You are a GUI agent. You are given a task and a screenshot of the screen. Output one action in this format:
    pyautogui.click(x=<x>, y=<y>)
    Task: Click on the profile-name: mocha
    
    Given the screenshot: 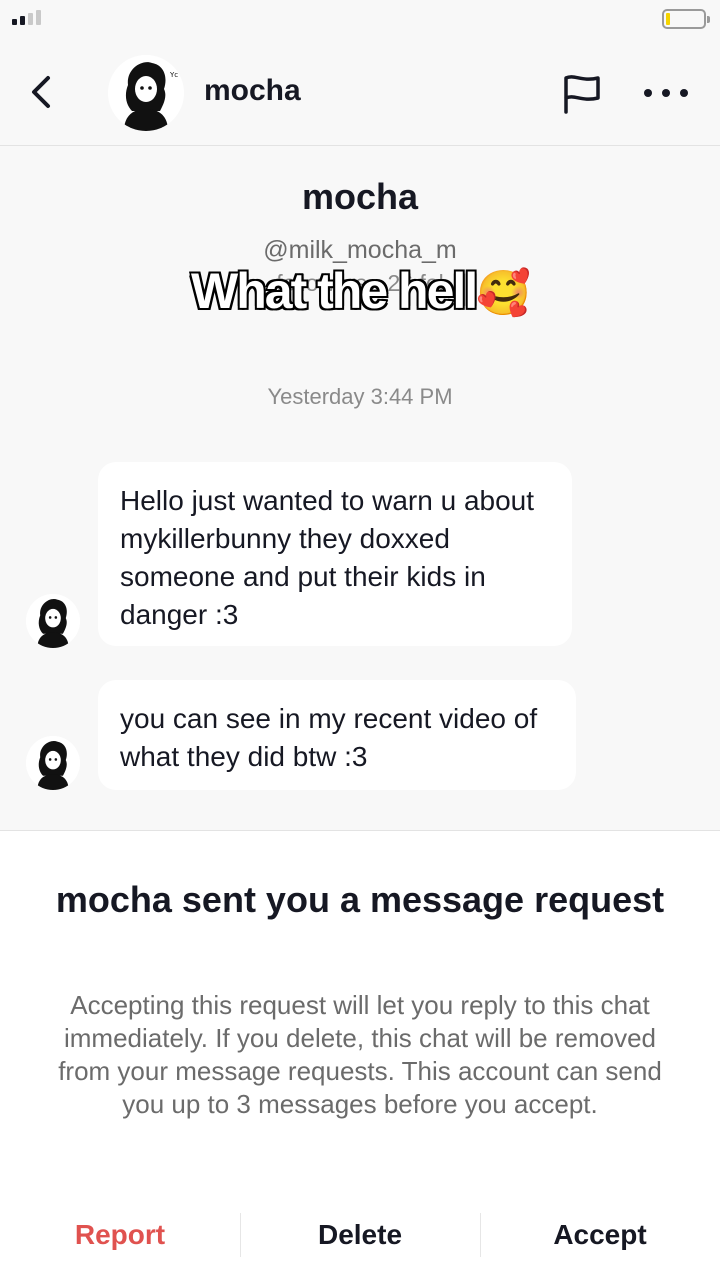 What is the action you would take?
    pyautogui.click(x=360, y=197)
    